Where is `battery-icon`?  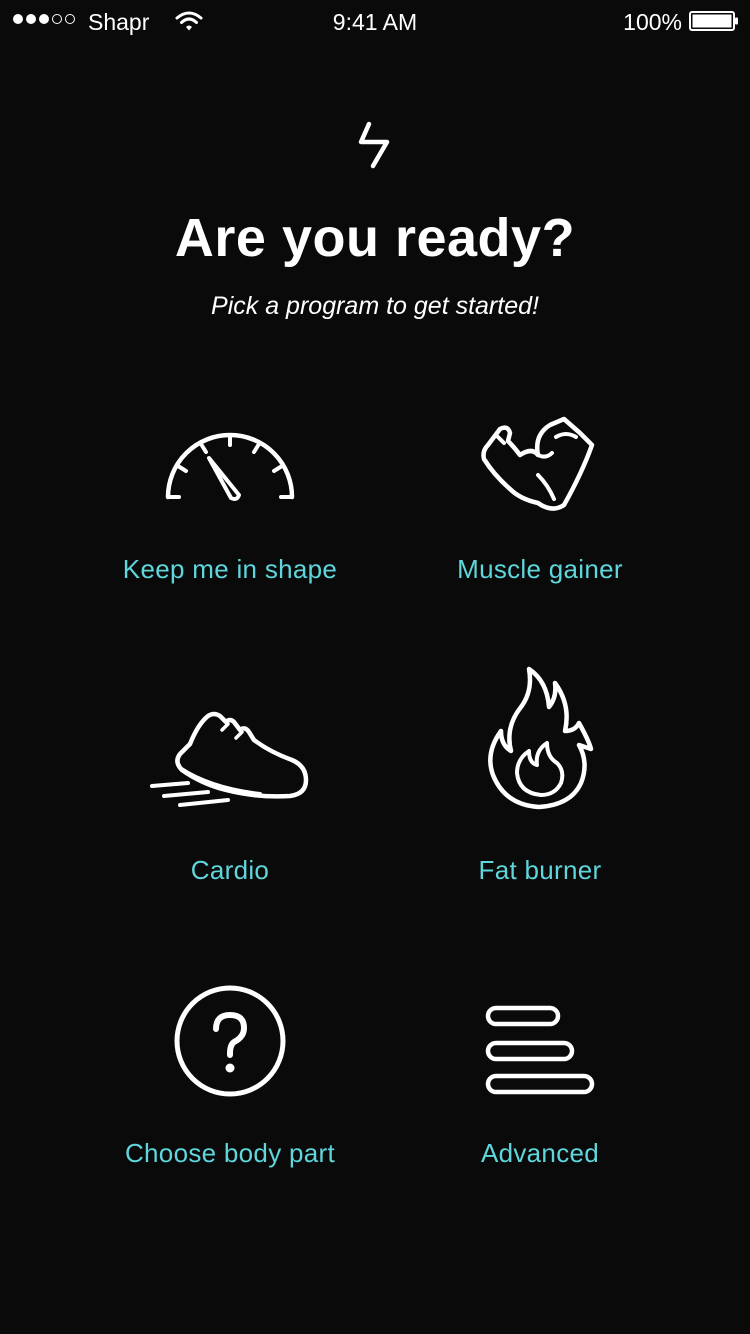 battery-icon is located at coordinates (713, 21).